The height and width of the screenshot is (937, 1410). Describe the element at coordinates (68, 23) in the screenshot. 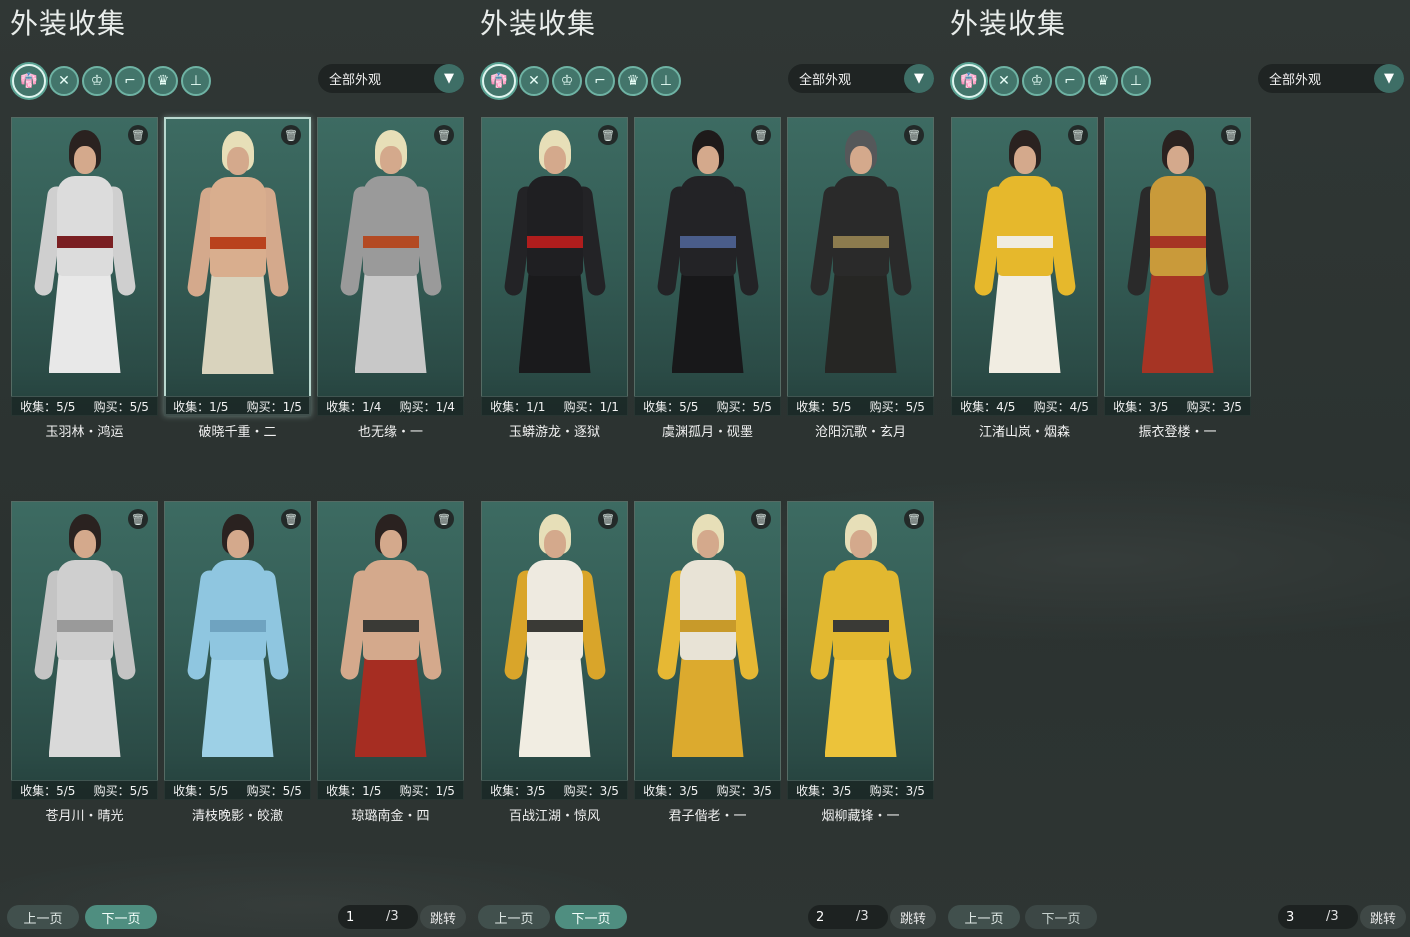

I see `page-title: 外装收集` at that location.